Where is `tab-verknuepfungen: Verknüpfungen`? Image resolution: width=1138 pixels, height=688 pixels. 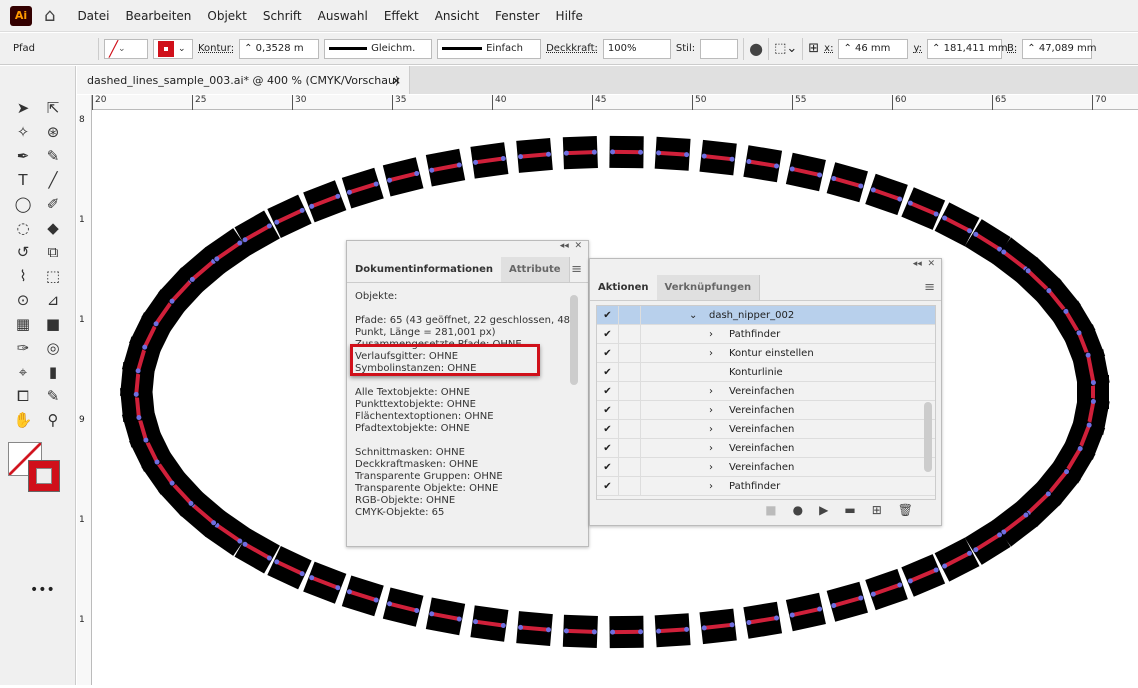 tab-verknuepfungen: Verknüpfungen is located at coordinates (709, 287).